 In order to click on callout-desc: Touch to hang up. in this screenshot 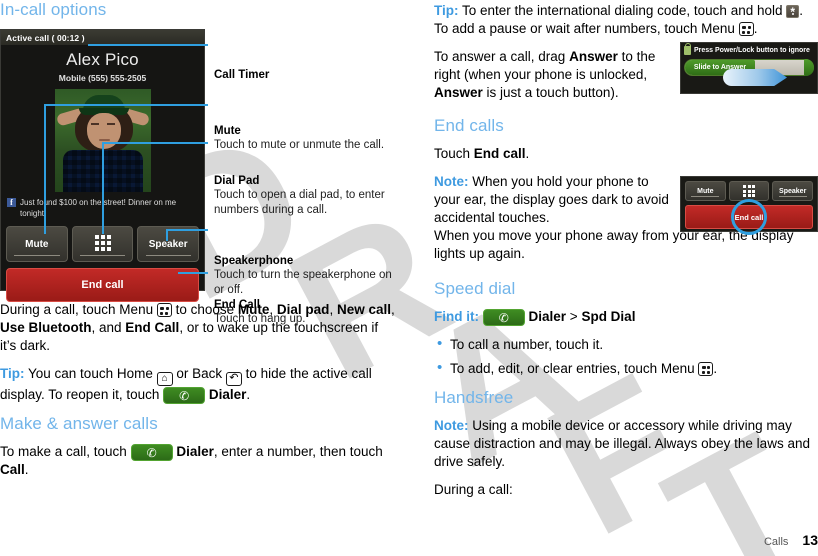, I will do `click(260, 319)`.